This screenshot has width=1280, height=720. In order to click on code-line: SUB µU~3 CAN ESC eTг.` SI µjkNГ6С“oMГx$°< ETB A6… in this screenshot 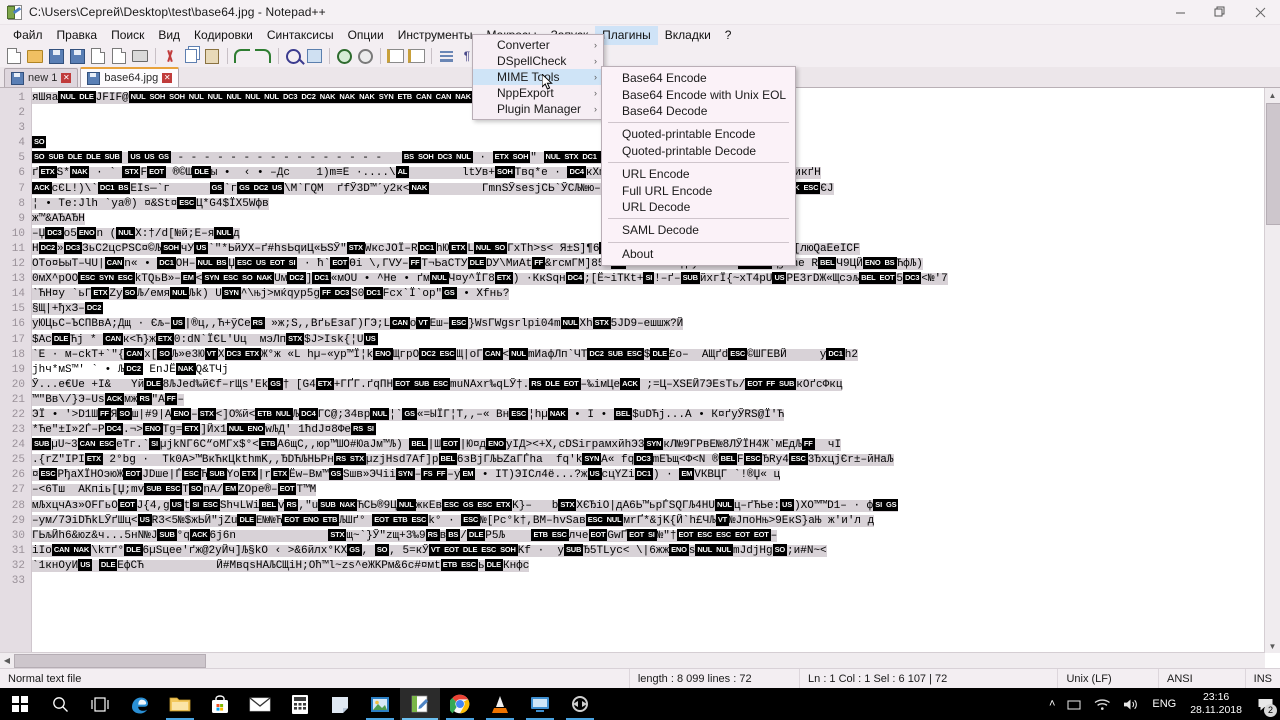, I will do `click(656, 445)`.